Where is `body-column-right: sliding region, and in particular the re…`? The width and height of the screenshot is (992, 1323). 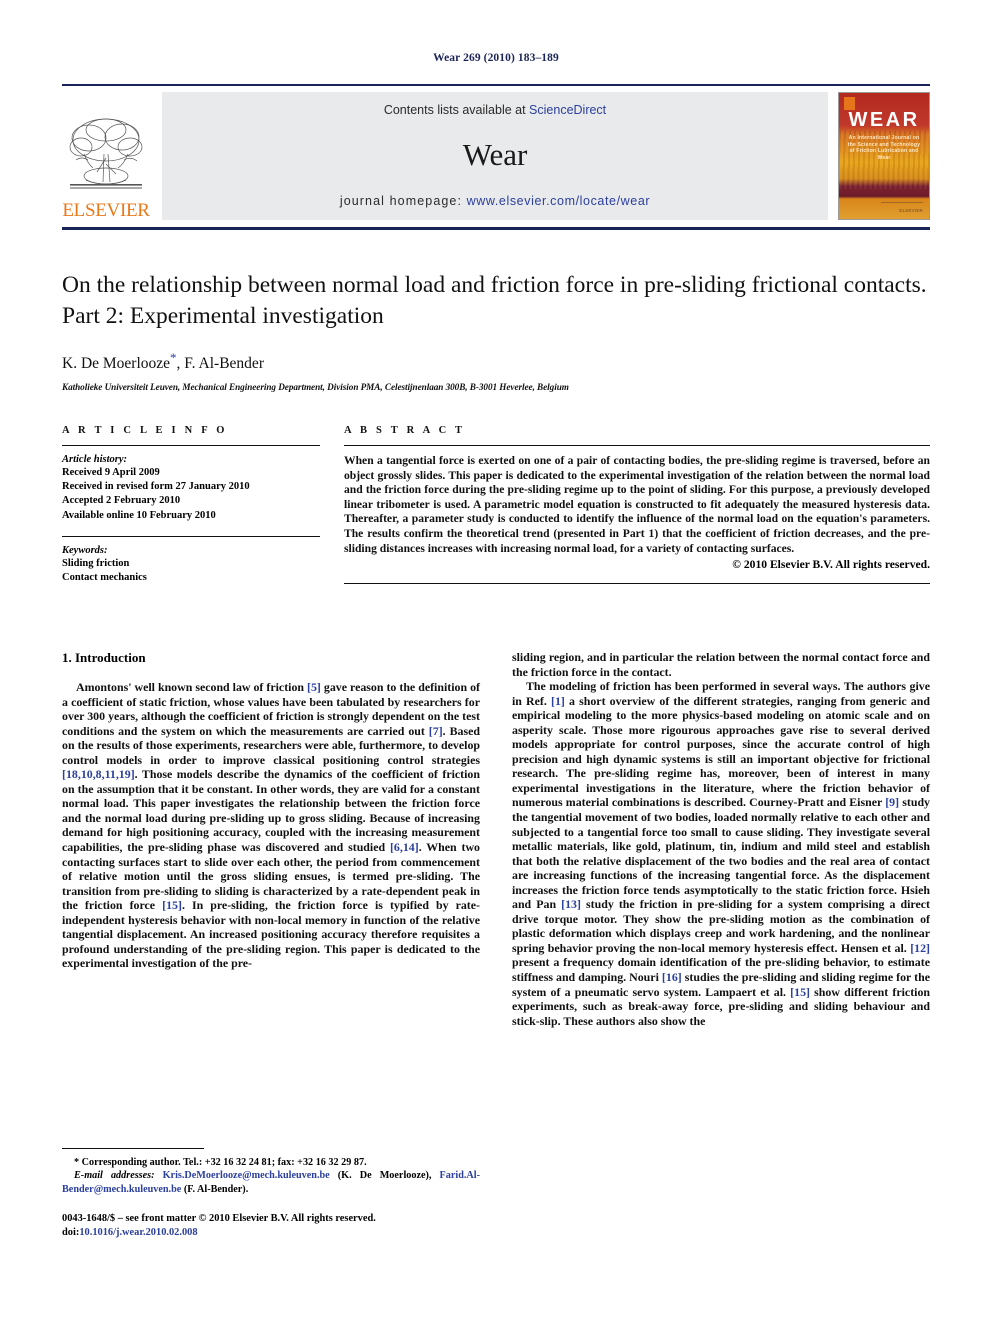
body-column-right: sliding region, and in particular the re… is located at coordinates (721, 839).